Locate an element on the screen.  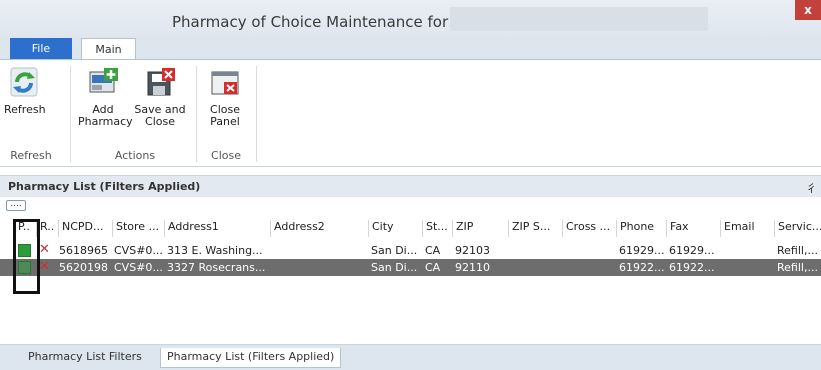
cell-zip: 92103 is located at coordinates (472, 250).